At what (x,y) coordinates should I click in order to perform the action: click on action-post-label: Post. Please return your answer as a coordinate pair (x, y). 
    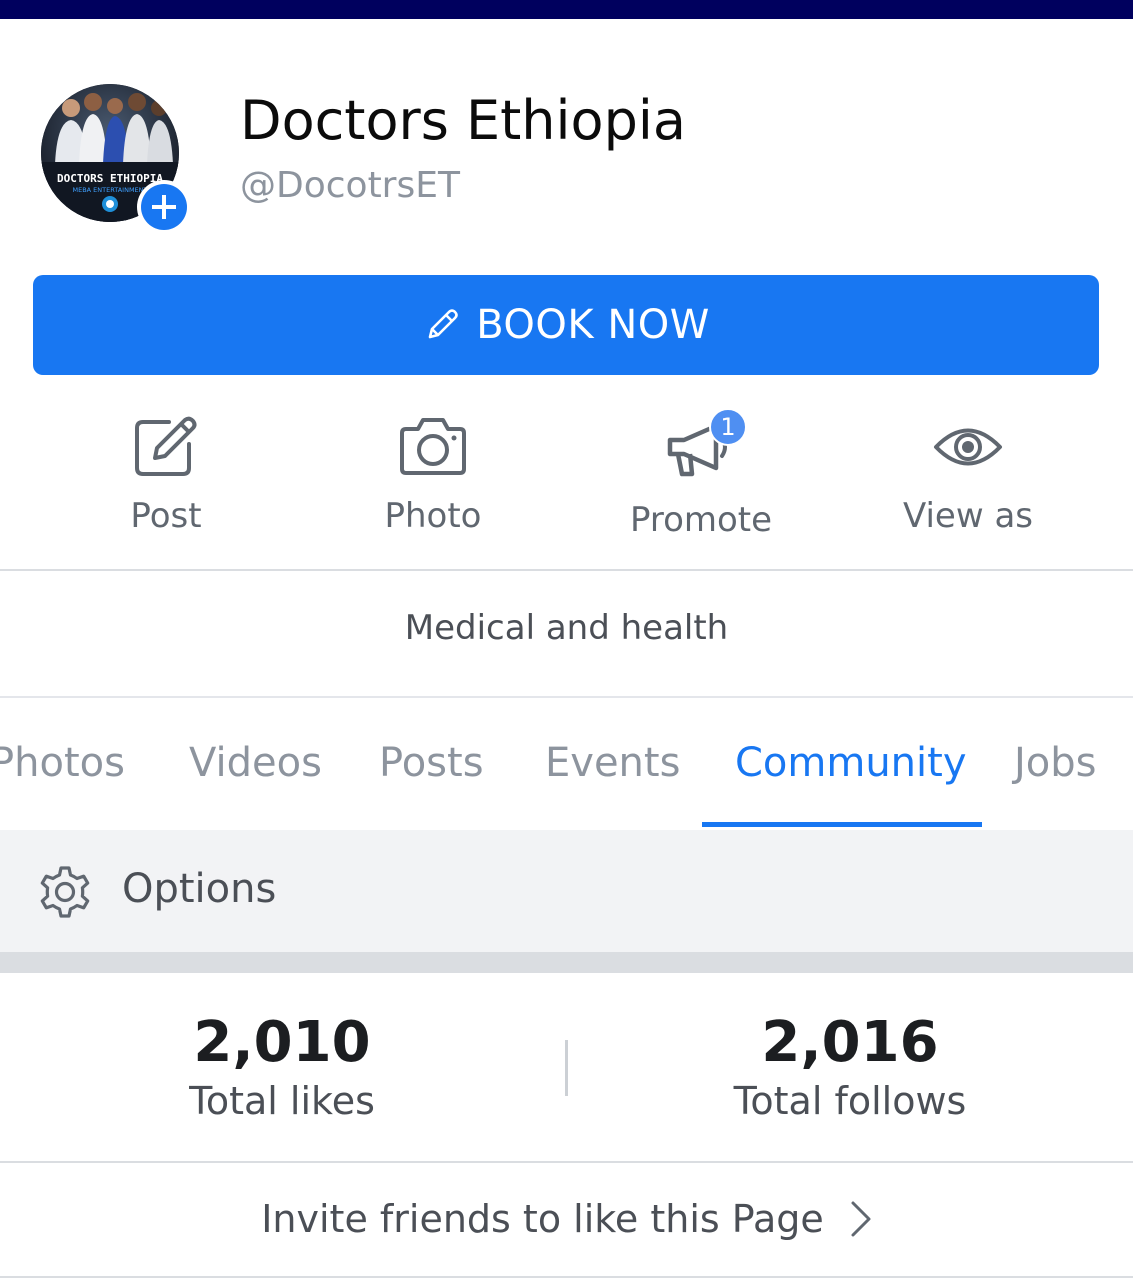
    Looking at the image, I should click on (166, 516).